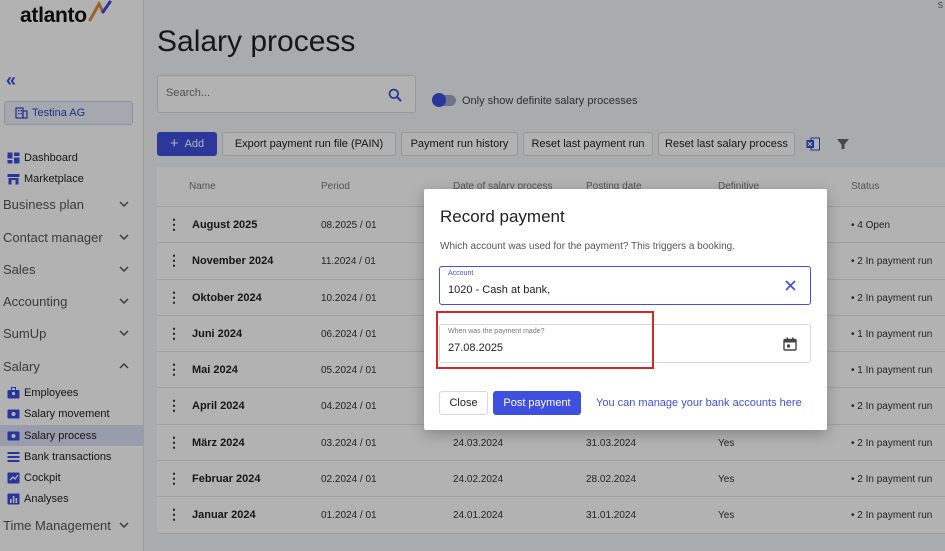 The height and width of the screenshot is (551, 945). I want to click on dialog-title: Record payment, so click(502, 216).